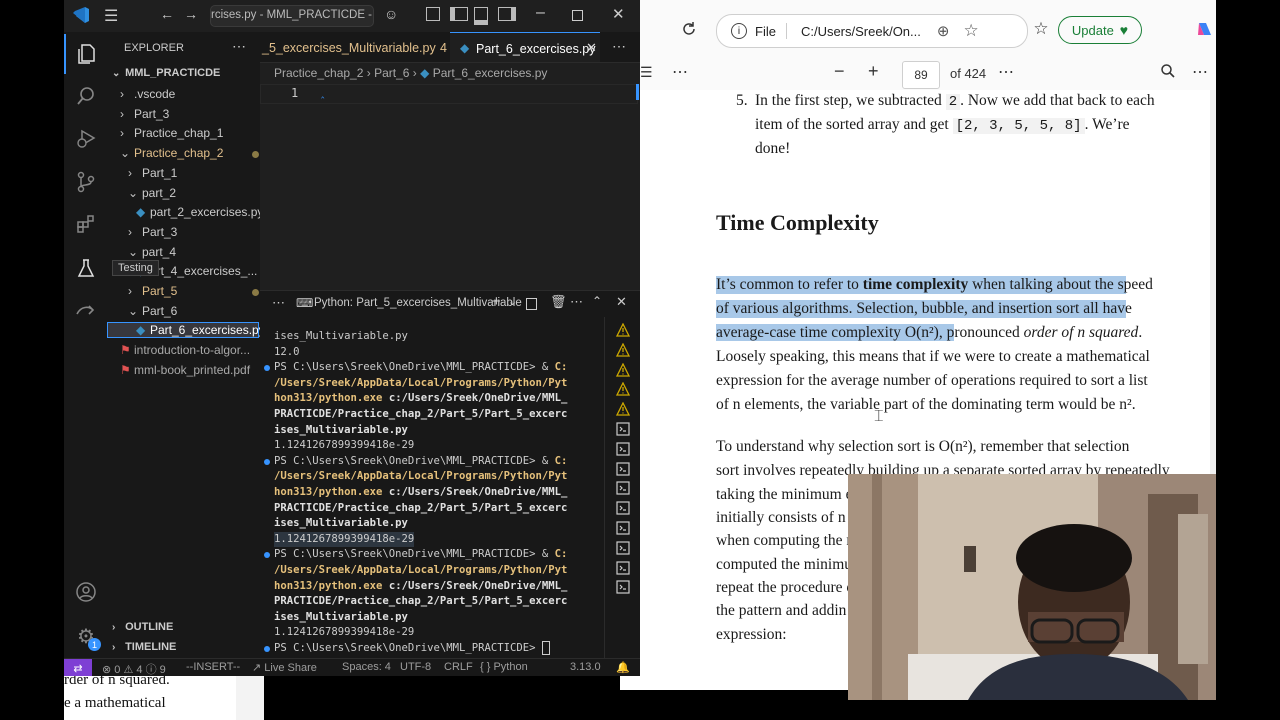 Image resolution: width=1280 pixels, height=720 pixels. I want to click on remote-indicator-icon: ⇄, so click(78, 667).